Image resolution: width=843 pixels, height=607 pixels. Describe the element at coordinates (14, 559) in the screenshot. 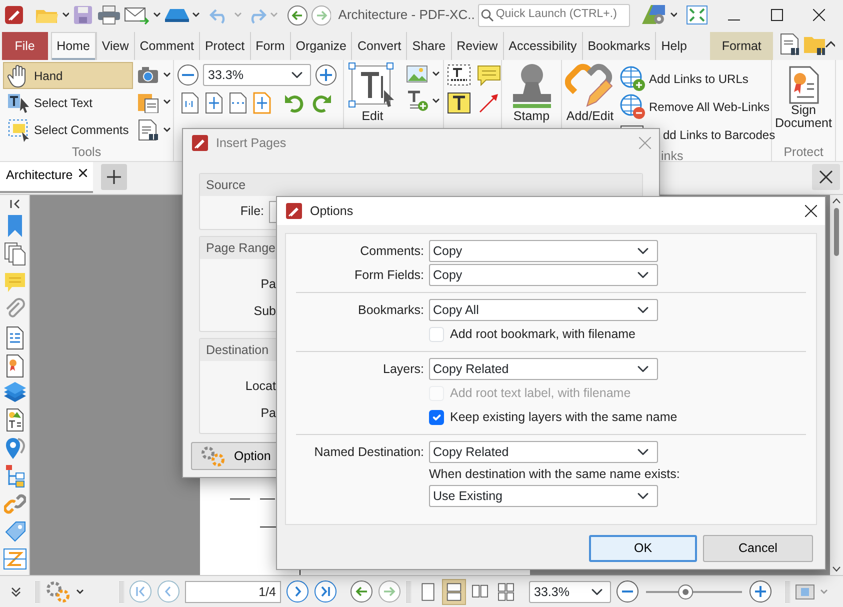

I see `sort-icon` at that location.